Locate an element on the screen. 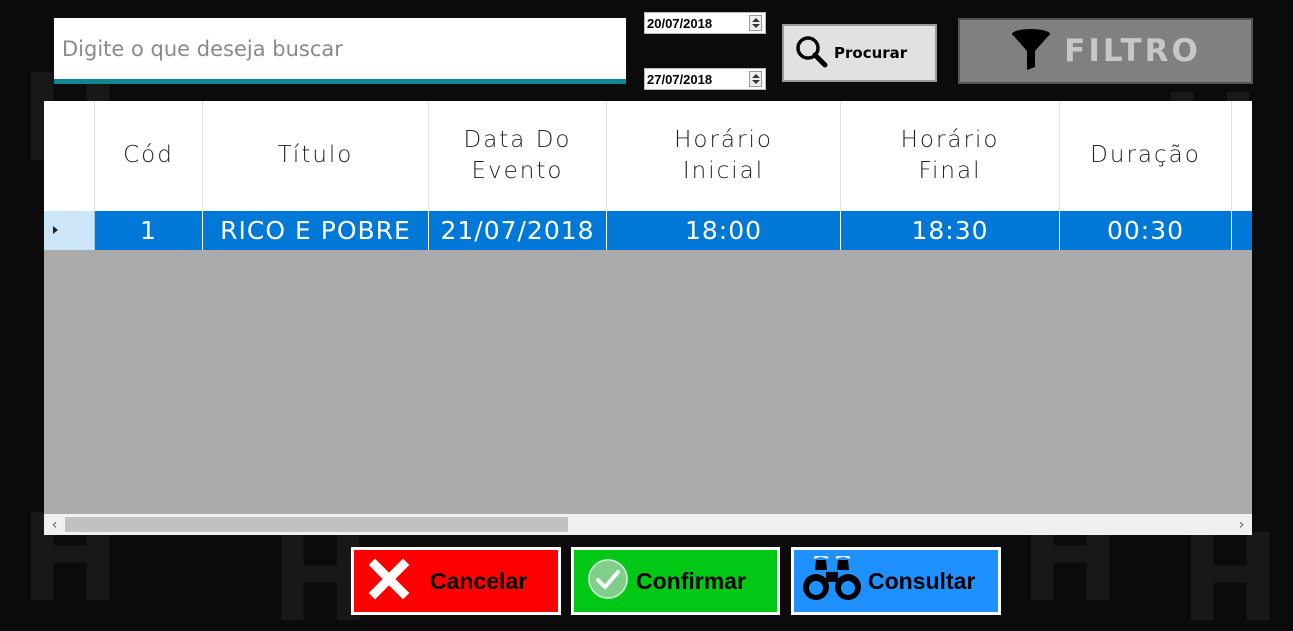 The height and width of the screenshot is (631, 1293). confirm-button: Confirmar is located at coordinates (675, 581).